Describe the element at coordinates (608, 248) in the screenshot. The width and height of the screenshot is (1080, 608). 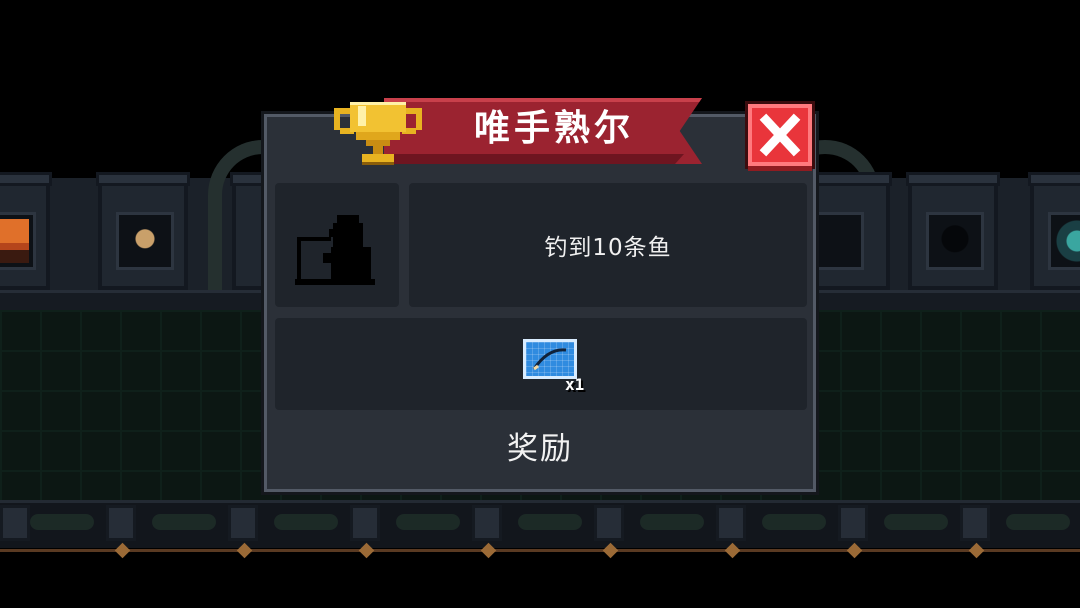
I see `achievement-description: 钓到10条鱼` at that location.